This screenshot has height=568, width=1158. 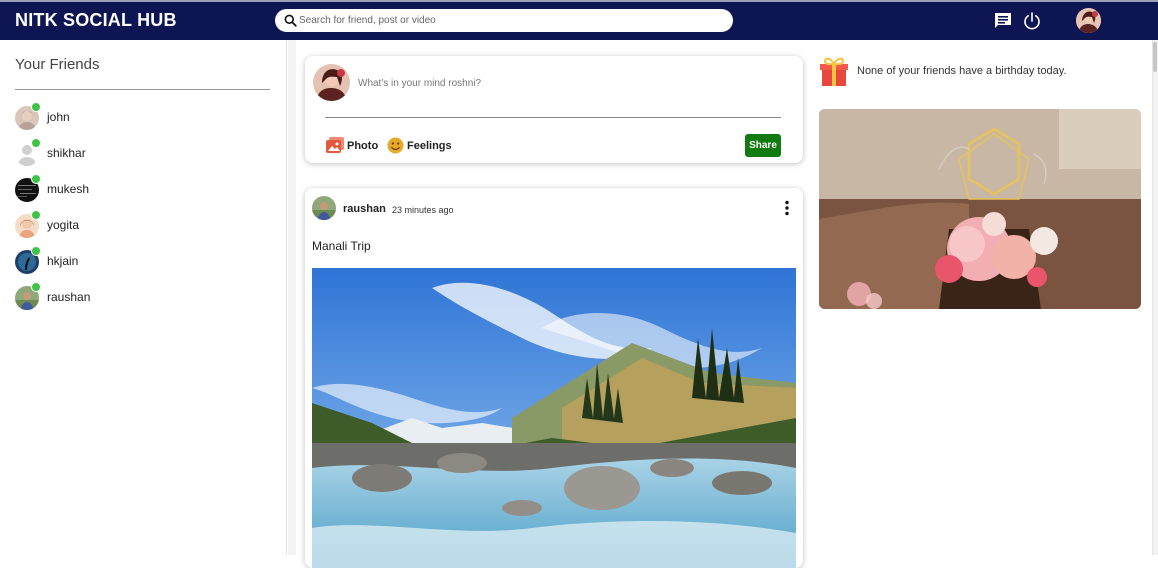 What do you see at coordinates (429, 146) in the screenshot?
I see `feelings-label: Feelings` at bounding box center [429, 146].